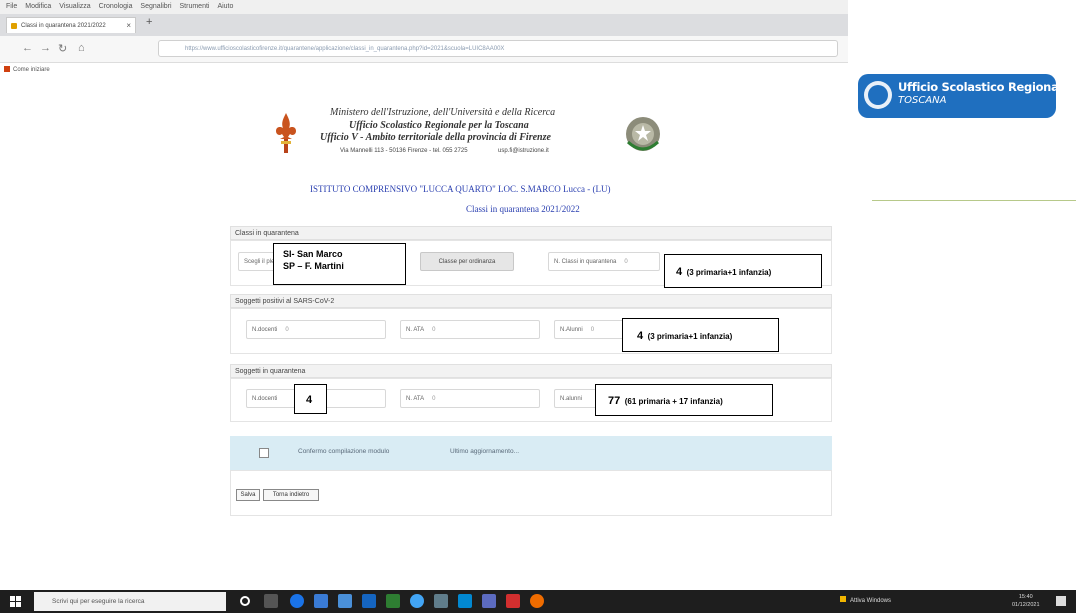 This screenshot has height=613, width=1076. Describe the element at coordinates (470, 329) in the screenshot. I see `positivi-ata-field: N. ATA 0` at that location.